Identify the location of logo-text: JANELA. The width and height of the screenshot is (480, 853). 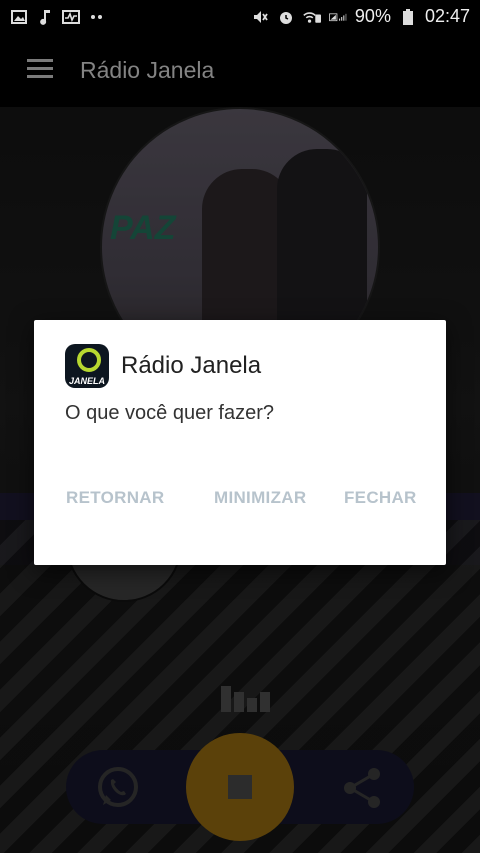
(86, 381).